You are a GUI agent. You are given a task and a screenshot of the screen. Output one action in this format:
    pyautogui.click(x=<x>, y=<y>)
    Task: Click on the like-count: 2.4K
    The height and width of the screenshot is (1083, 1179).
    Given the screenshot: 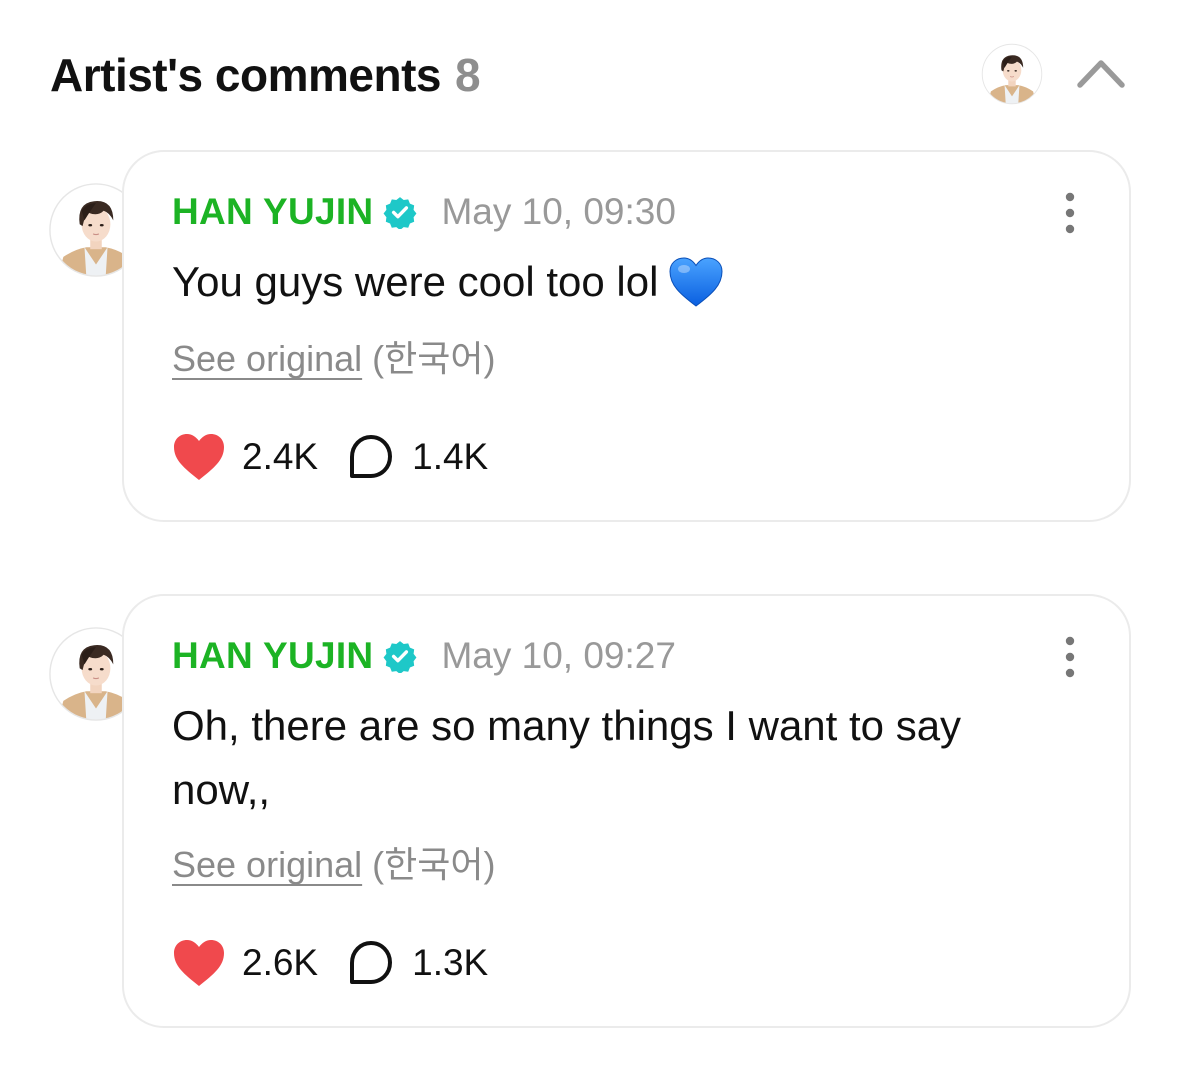 What is the action you would take?
    pyautogui.click(x=280, y=456)
    